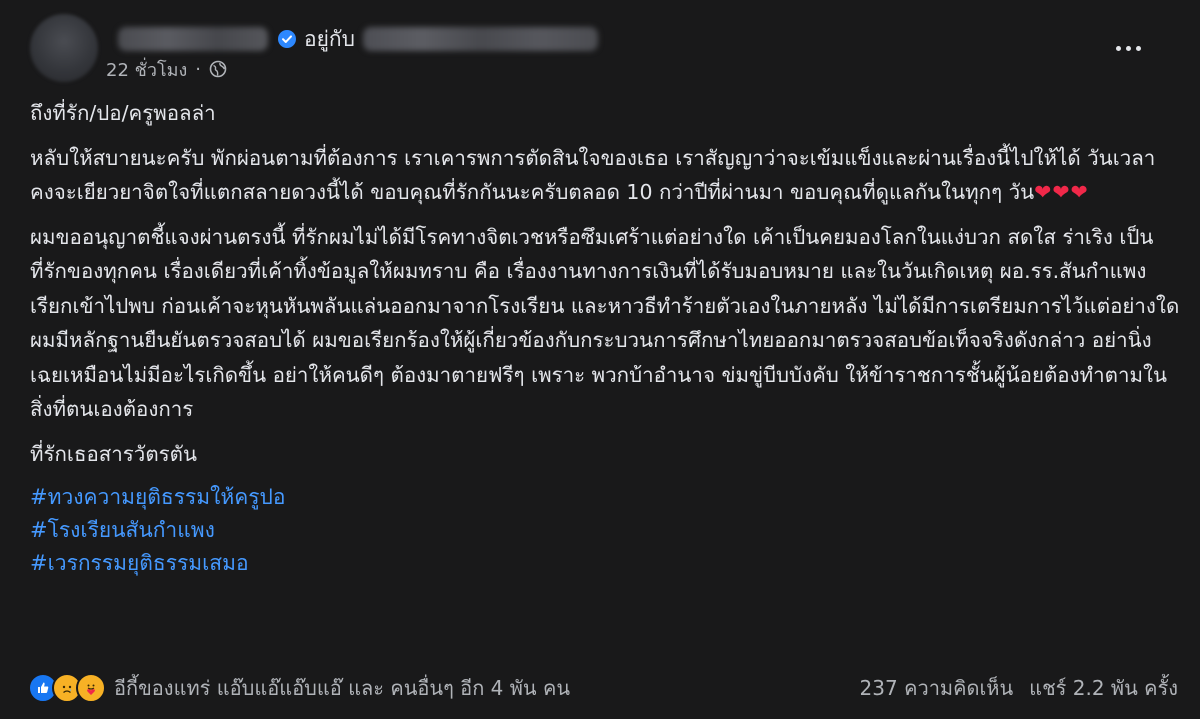 The image size is (1200, 719). What do you see at coordinates (329, 38) in the screenshot?
I see `with-label: อยู่กับ` at bounding box center [329, 38].